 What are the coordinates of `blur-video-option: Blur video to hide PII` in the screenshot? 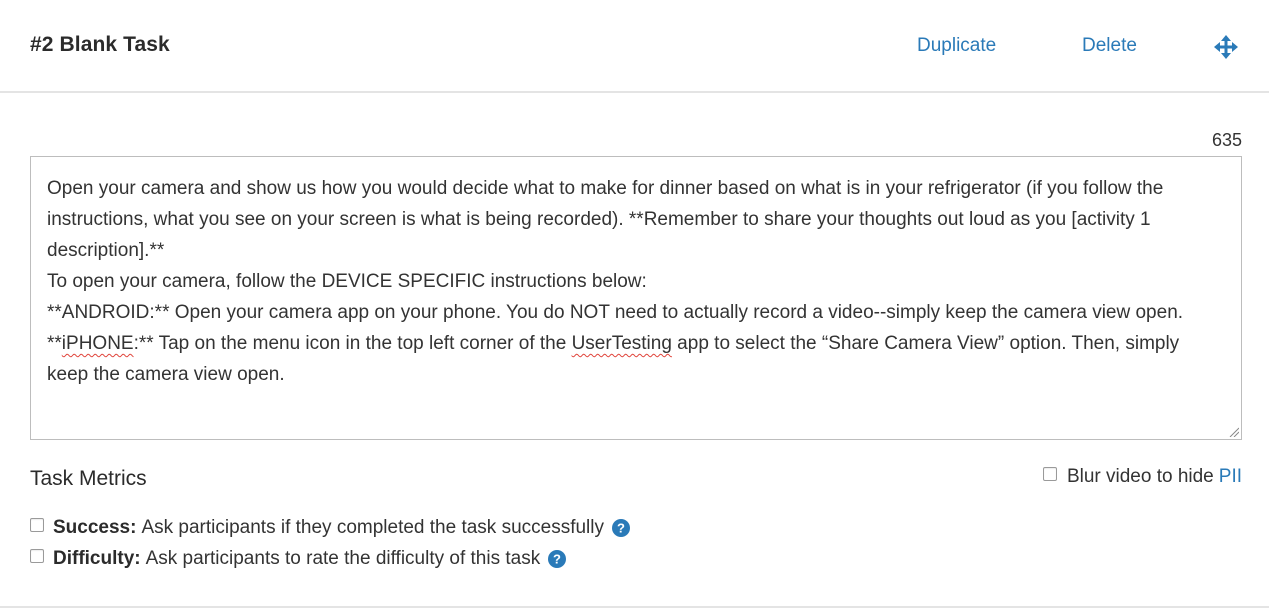 It's located at (1142, 477).